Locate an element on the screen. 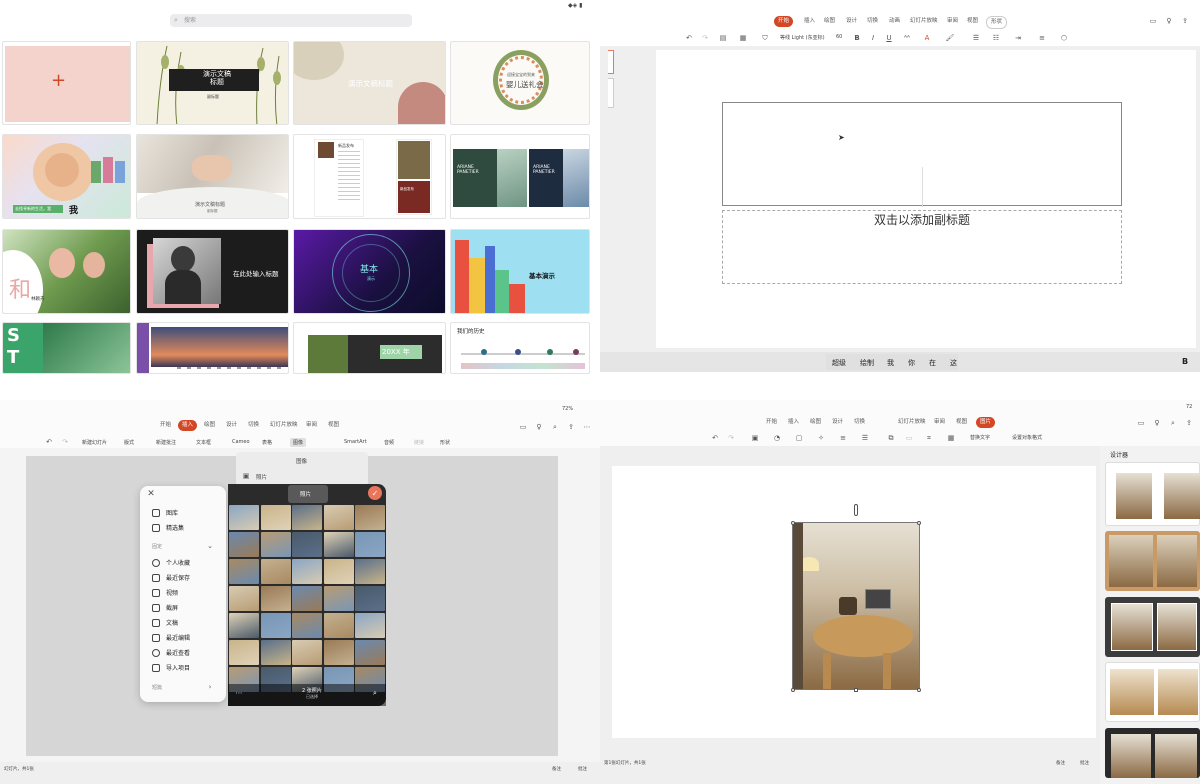 The height and width of the screenshot is (784, 1200). picture-styles-icon: ▣ is located at coordinates (755, 438).